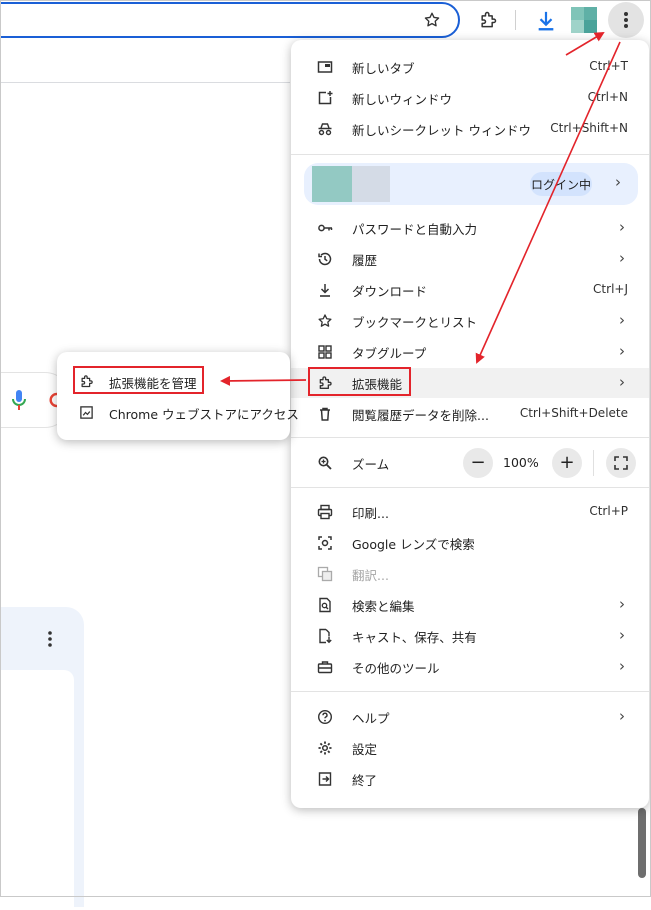 The width and height of the screenshot is (651, 910). Describe the element at coordinates (626, 20) in the screenshot. I see `more-vert-icon` at that location.